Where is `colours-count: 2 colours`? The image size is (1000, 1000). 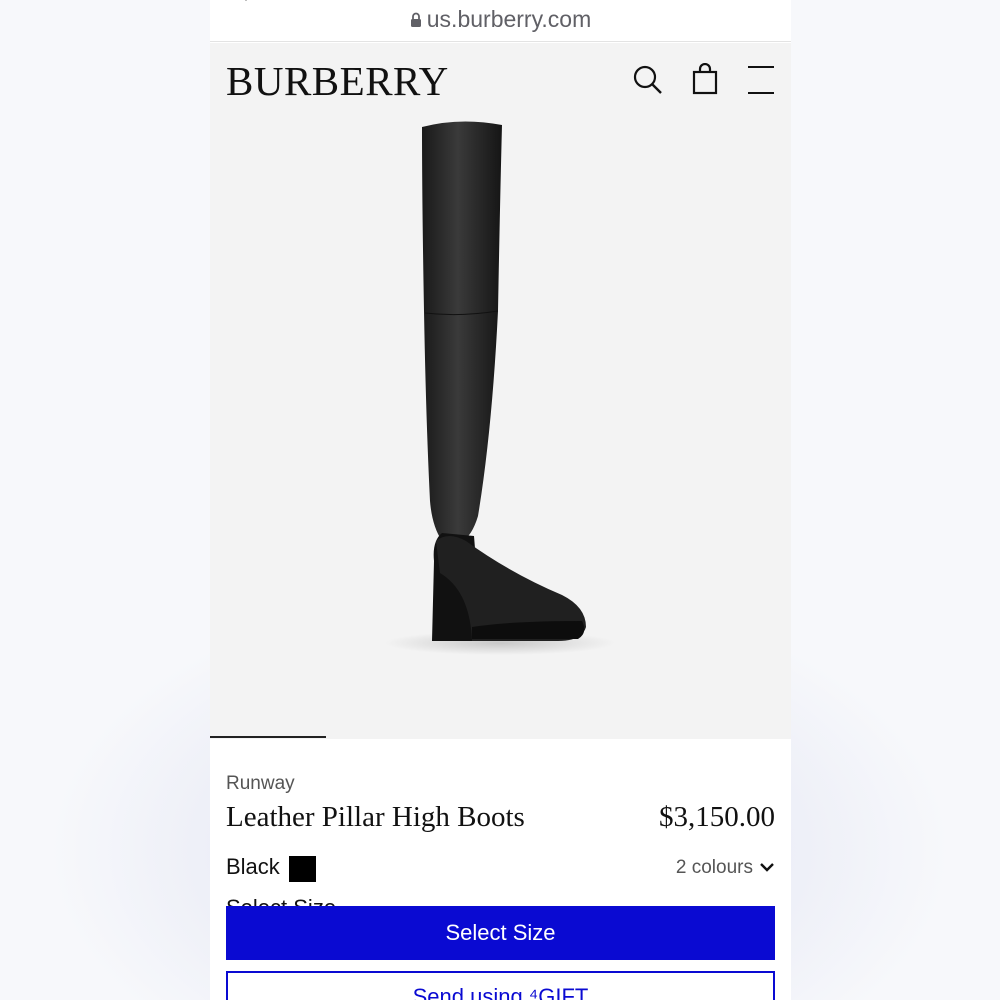 colours-count: 2 colours is located at coordinates (714, 867).